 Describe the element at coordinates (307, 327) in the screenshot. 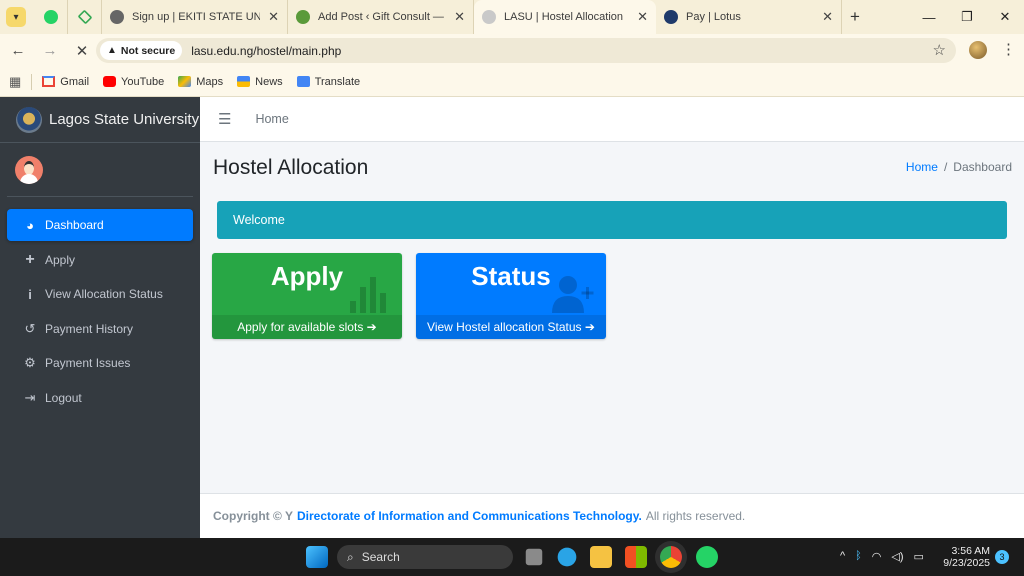

I see `apply-card-link: Apply for available slots ➔` at that location.